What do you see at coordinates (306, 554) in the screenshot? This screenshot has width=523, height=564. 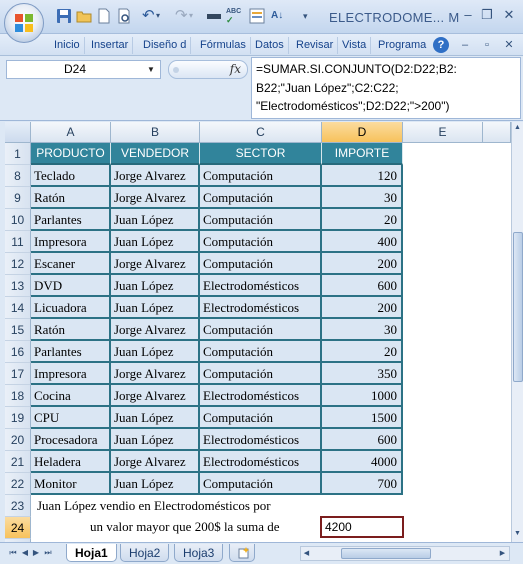 I see `scroll-left-icon: ◀` at bounding box center [306, 554].